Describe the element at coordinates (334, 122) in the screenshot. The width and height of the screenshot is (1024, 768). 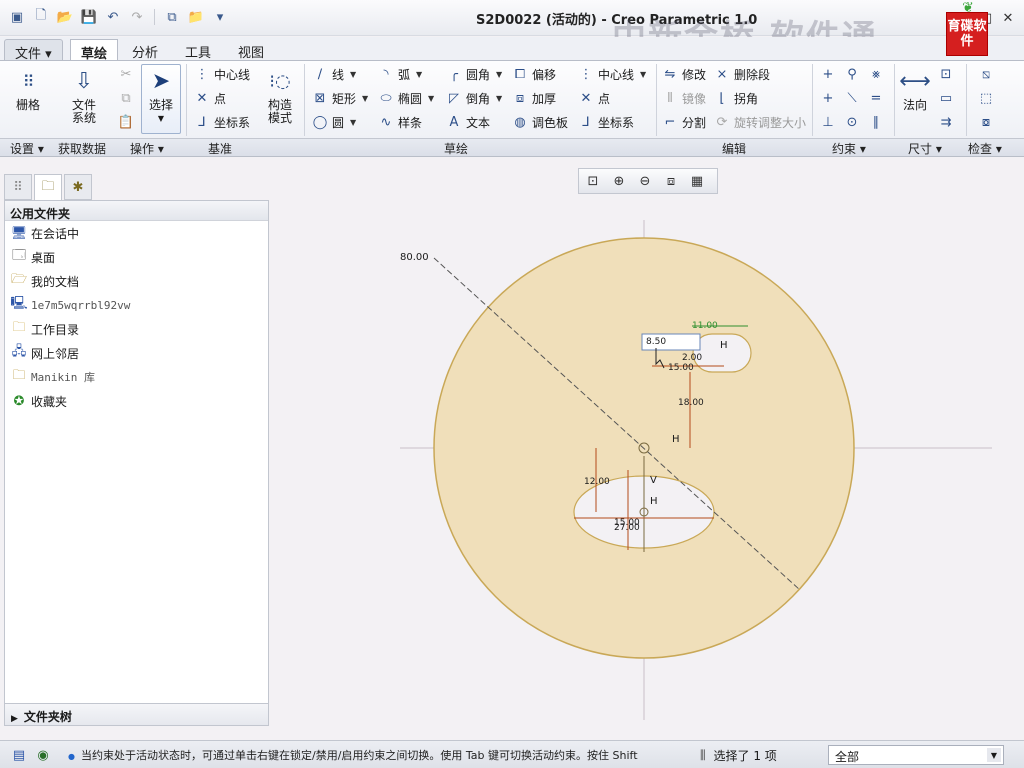
I see `sketch-circle-button: ◯ 圆 ▼` at that location.